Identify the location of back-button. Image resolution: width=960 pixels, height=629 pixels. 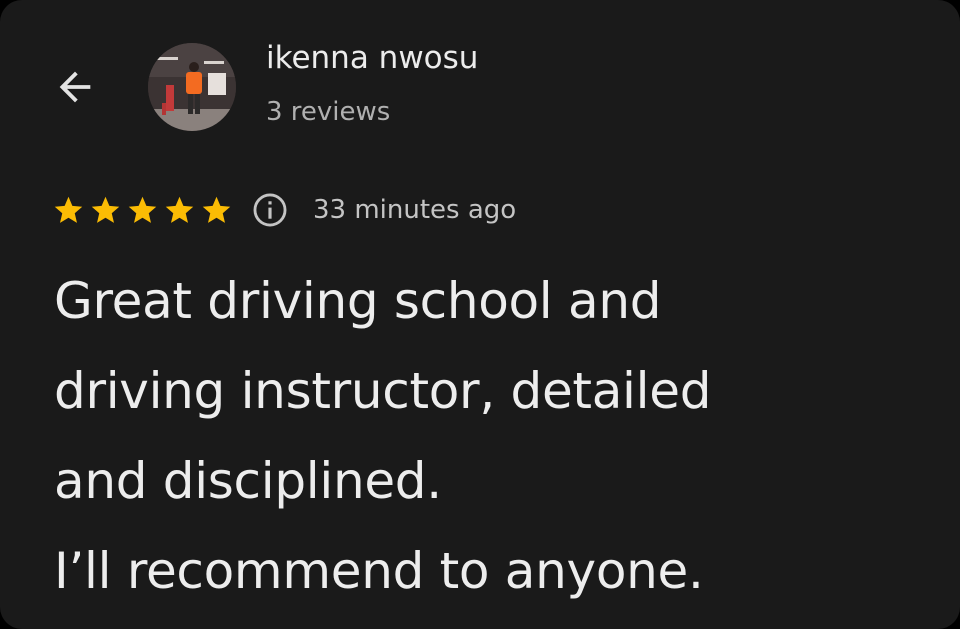
(75, 87).